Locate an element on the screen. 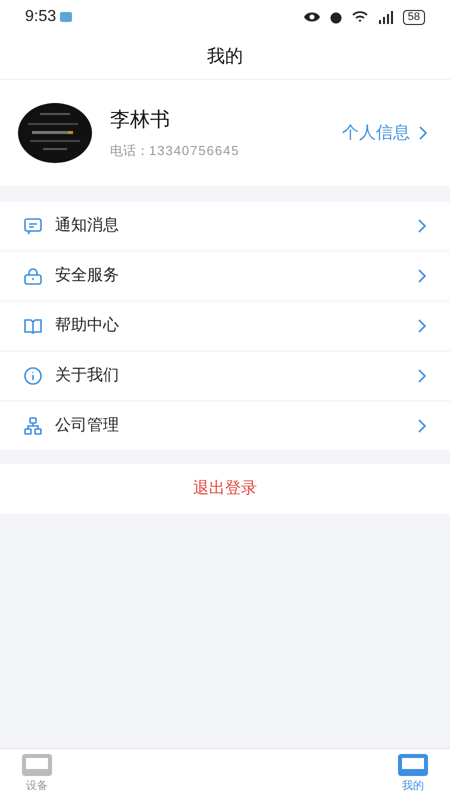  menu-item: 帮助中心 is located at coordinates (225, 326).